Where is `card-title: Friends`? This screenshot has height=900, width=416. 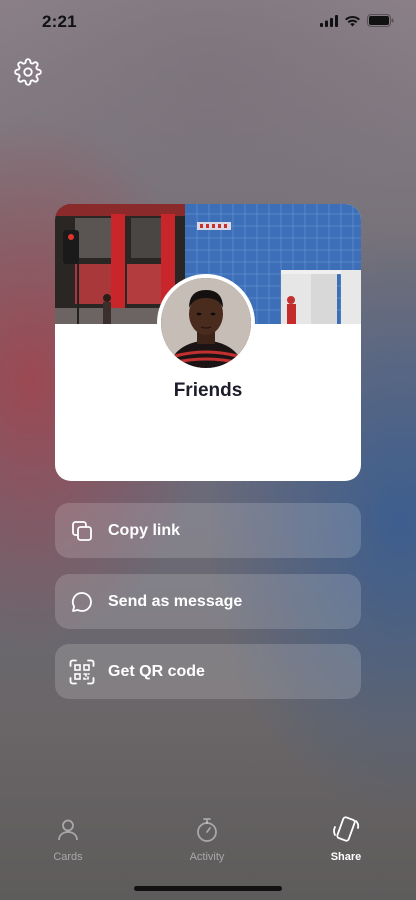
card-title: Friends is located at coordinates (208, 390).